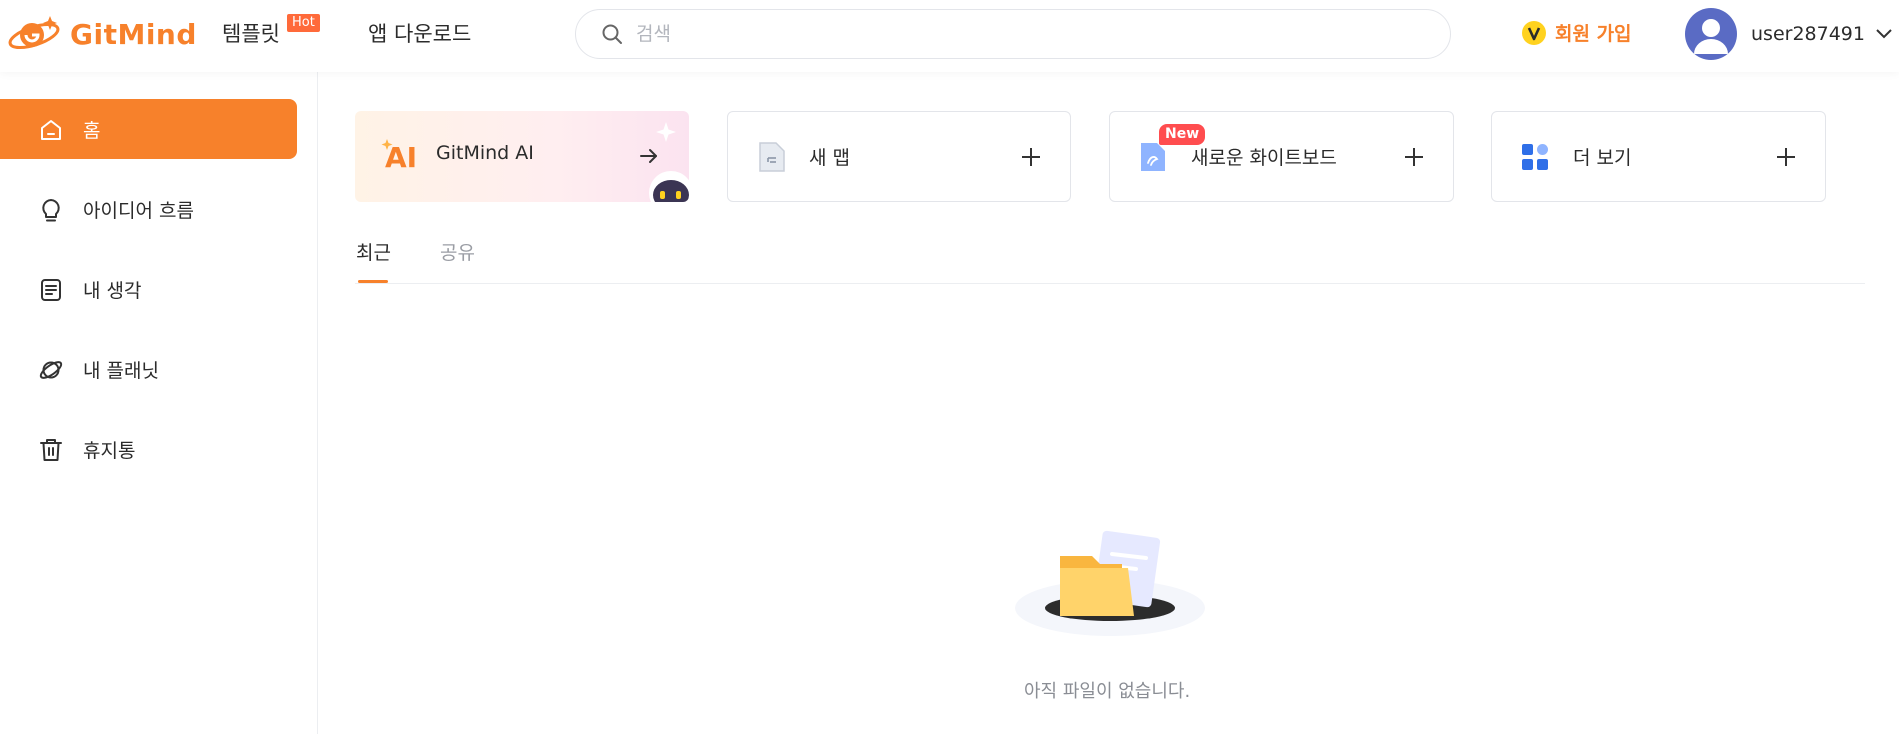  I want to click on svg-text: AI, so click(401, 157).